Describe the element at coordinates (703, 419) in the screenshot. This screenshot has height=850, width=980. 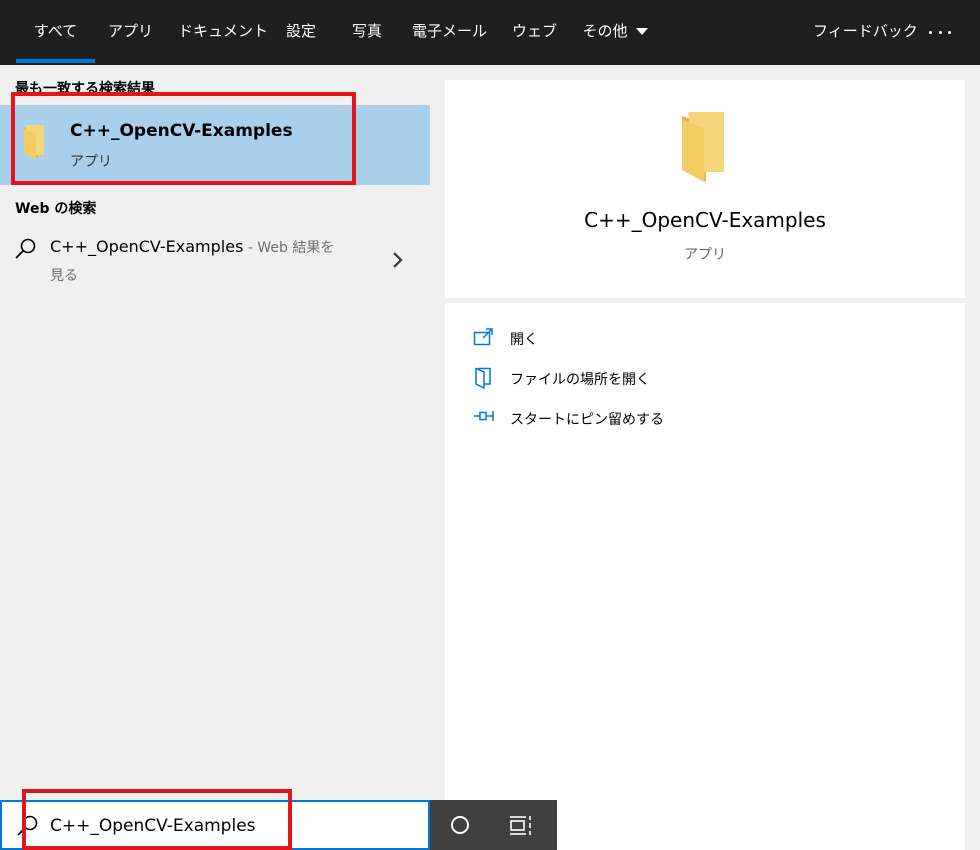
I see `pin-to-start-action: スタートにピン留めする` at that location.